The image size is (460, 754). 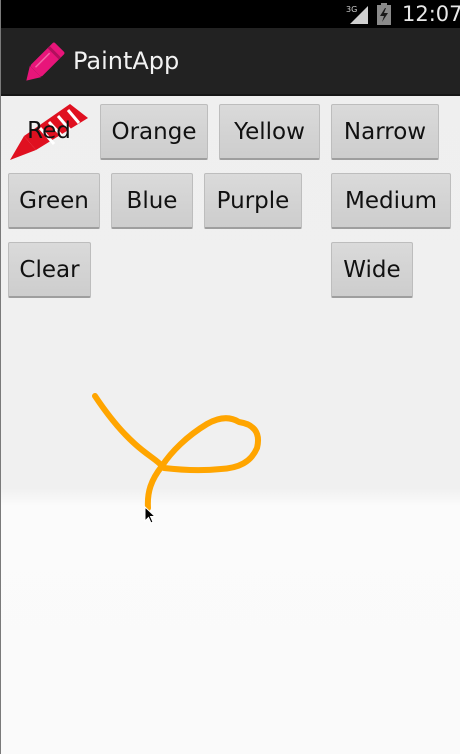 What do you see at coordinates (45, 61) in the screenshot?
I see `pencil-icon` at bounding box center [45, 61].